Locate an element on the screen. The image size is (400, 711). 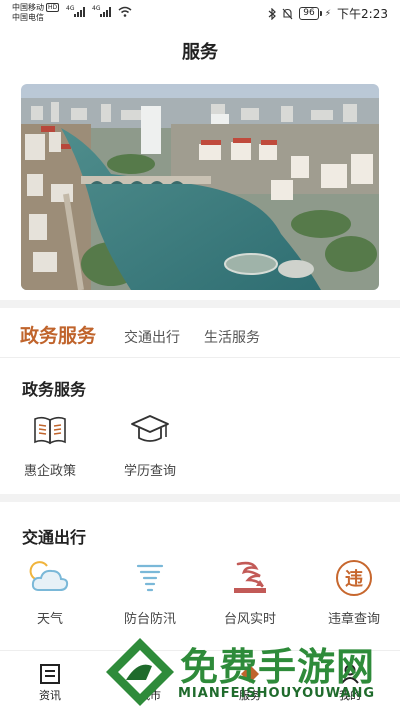
watermark-logo-icon is located at coordinates (140, 672).